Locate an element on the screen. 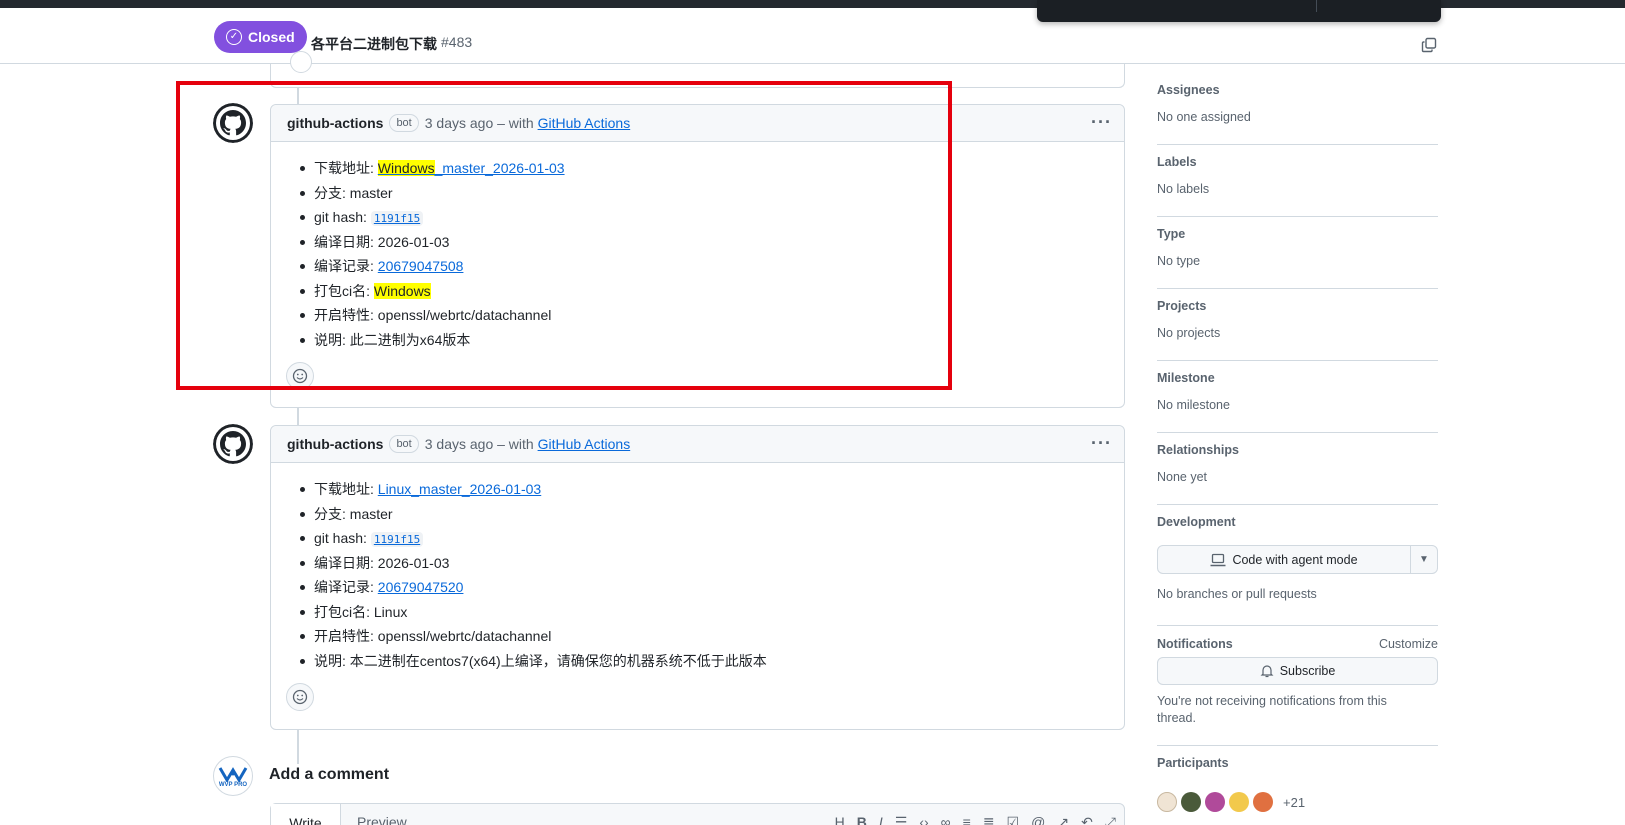 The height and width of the screenshot is (825, 1625). italic-icon: I is located at coordinates (881, 819).